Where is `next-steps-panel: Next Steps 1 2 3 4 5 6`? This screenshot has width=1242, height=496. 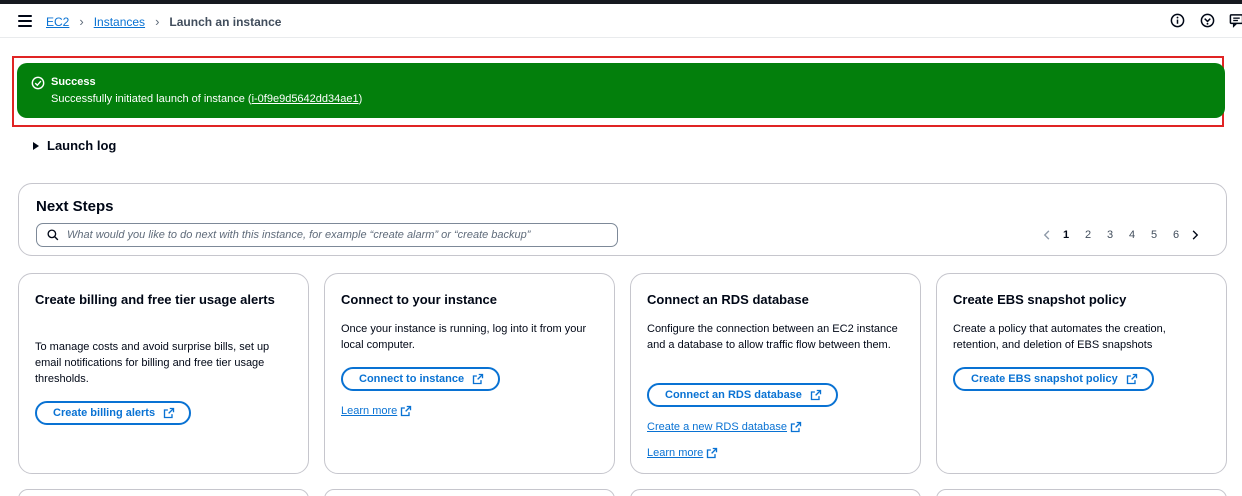
next-steps-panel: Next Steps 1 2 3 4 5 6 is located at coordinates (622, 219).